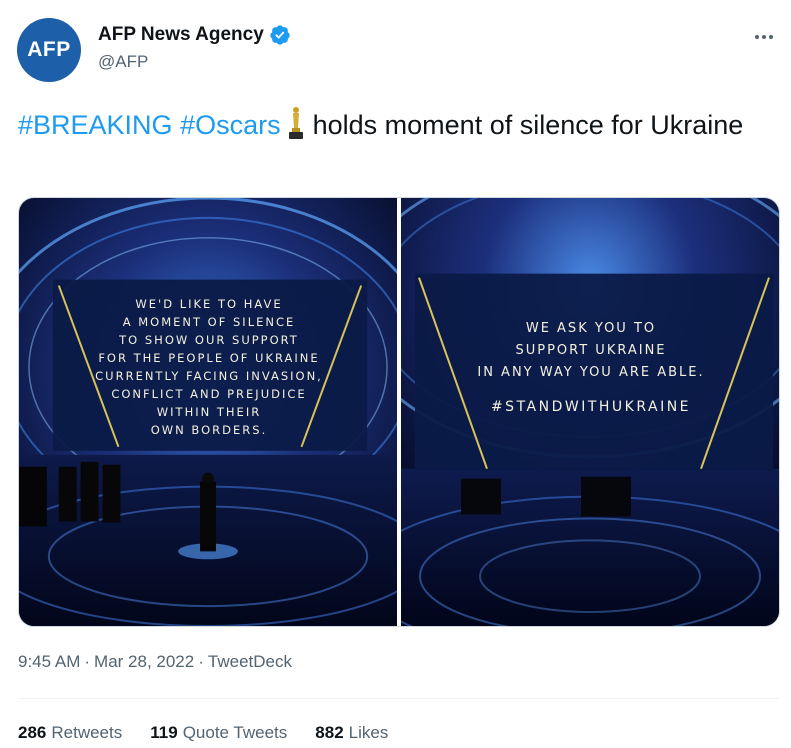  What do you see at coordinates (87, 732) in the screenshot?
I see `retweets-label: Retweets` at bounding box center [87, 732].